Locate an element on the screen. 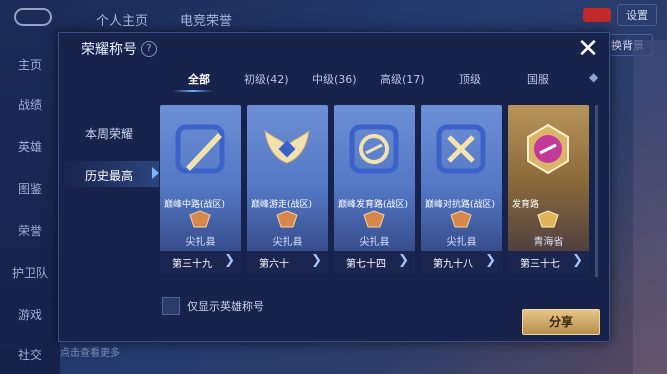 Image resolution: width=667 pixels, height=374 pixels. bottom-hint: 点击查看更多 is located at coordinates (90, 353).